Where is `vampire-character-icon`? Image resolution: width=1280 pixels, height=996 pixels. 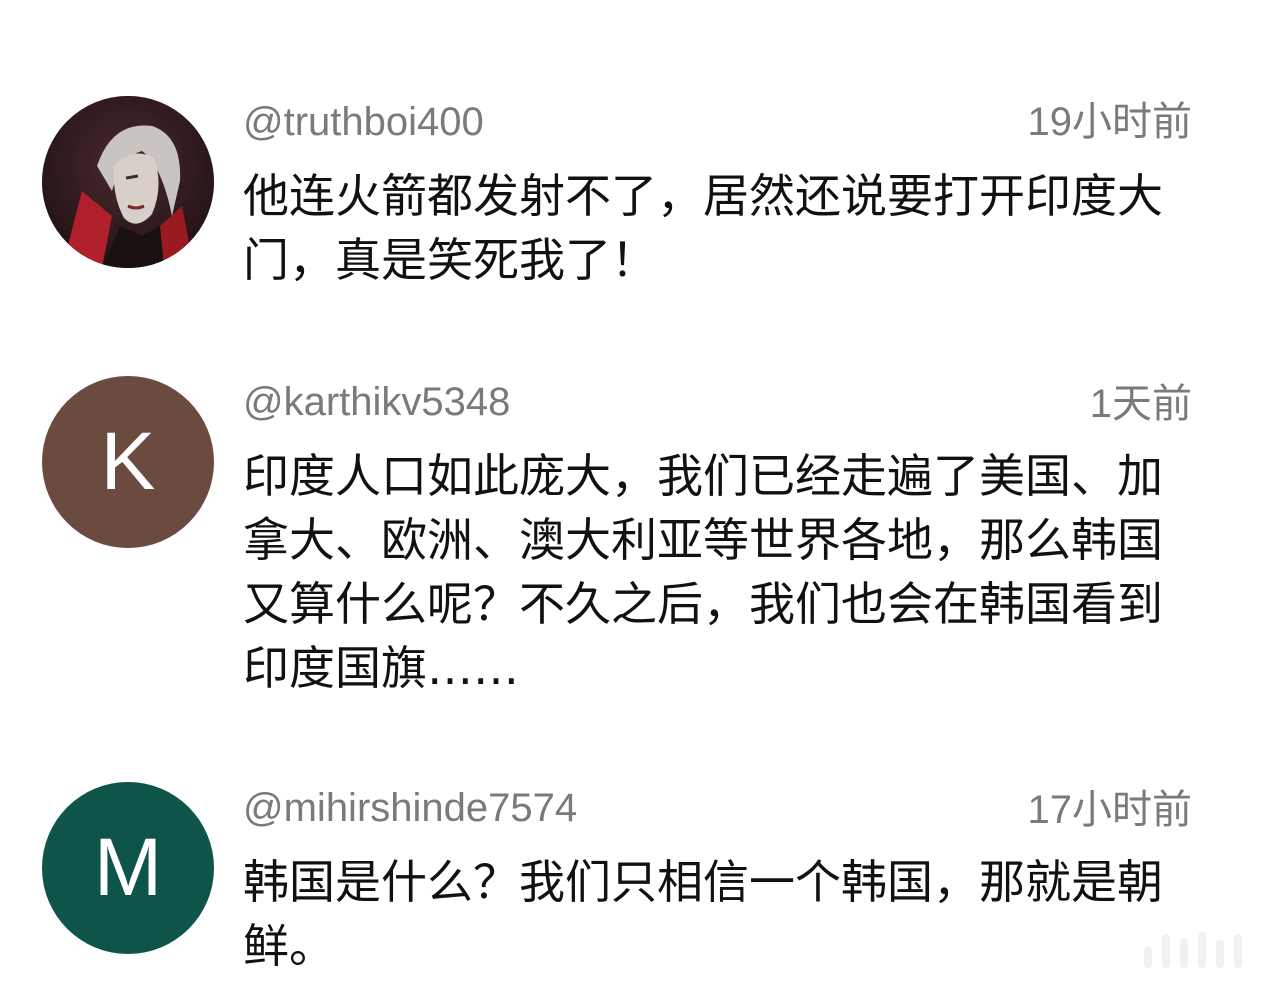
vampire-character-icon is located at coordinates (128, 182).